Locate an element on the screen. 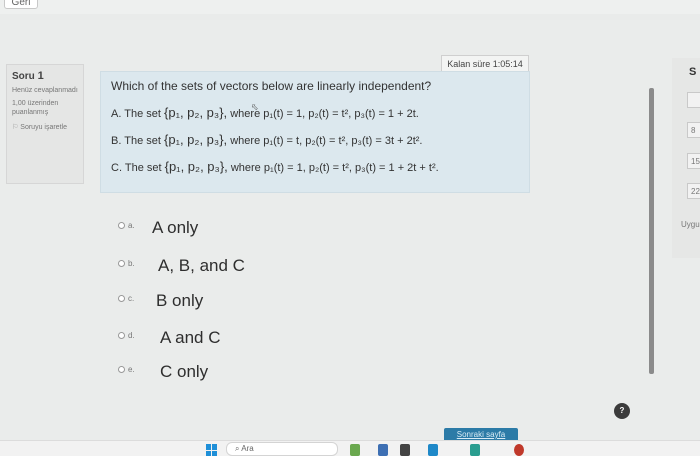 Image resolution: width=700 pixels, height=456 pixels. answer-letter: e. is located at coordinates (131, 369).